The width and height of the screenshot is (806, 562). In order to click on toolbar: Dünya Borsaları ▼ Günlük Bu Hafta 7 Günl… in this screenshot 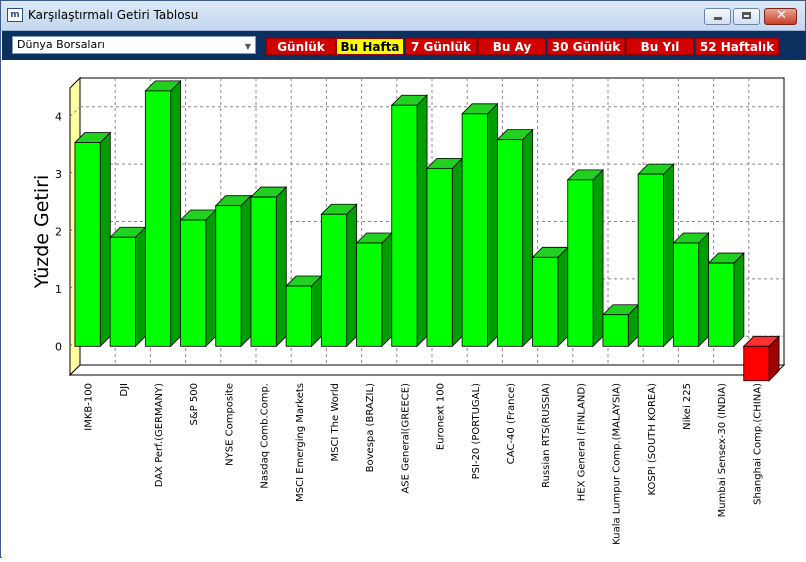, I will do `click(404, 45)`.